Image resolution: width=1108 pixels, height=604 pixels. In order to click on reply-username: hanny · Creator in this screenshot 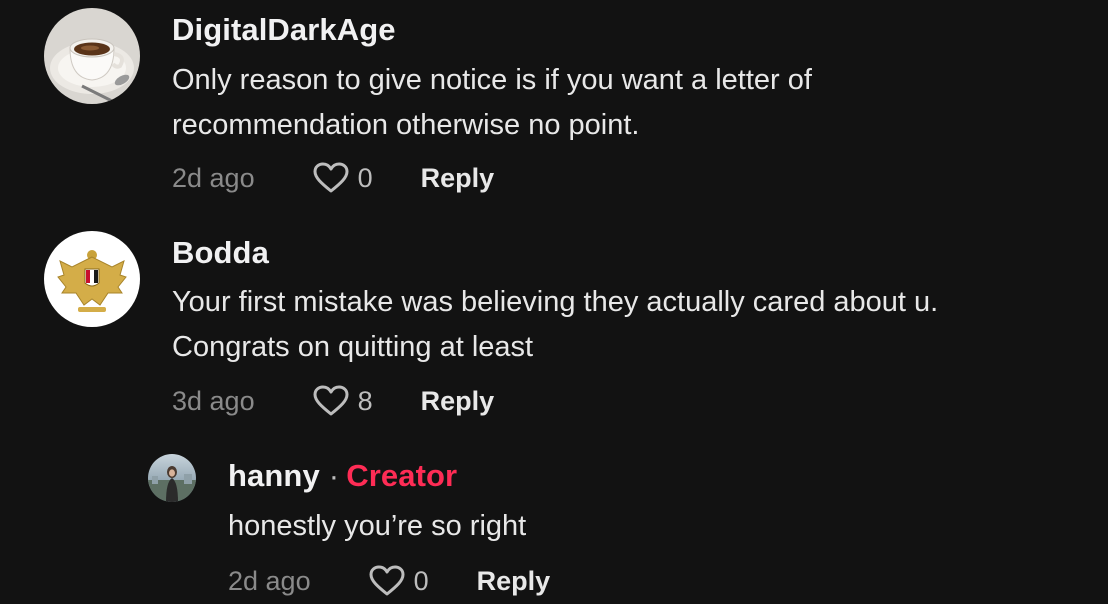, I will do `click(342, 476)`.